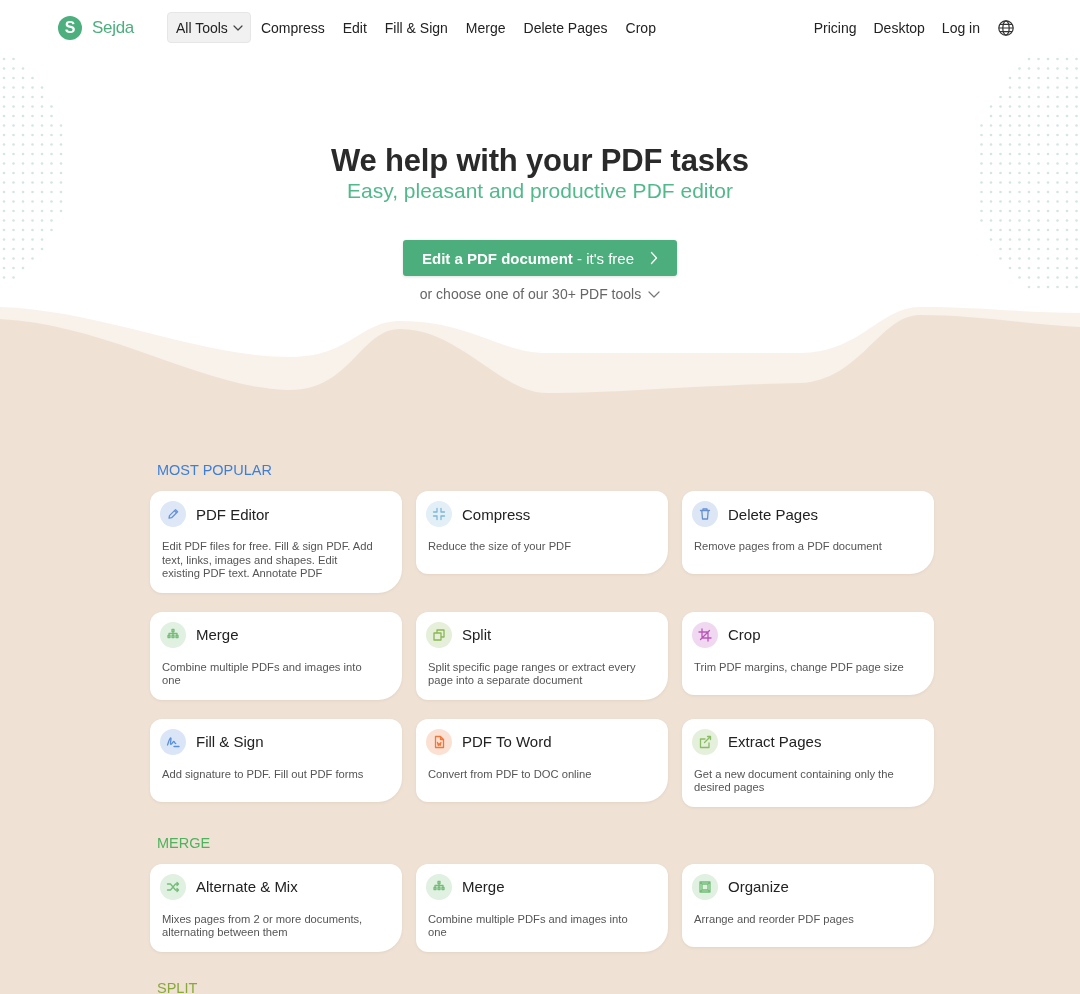 The height and width of the screenshot is (994, 1080). I want to click on globe-icon, so click(1006, 27).